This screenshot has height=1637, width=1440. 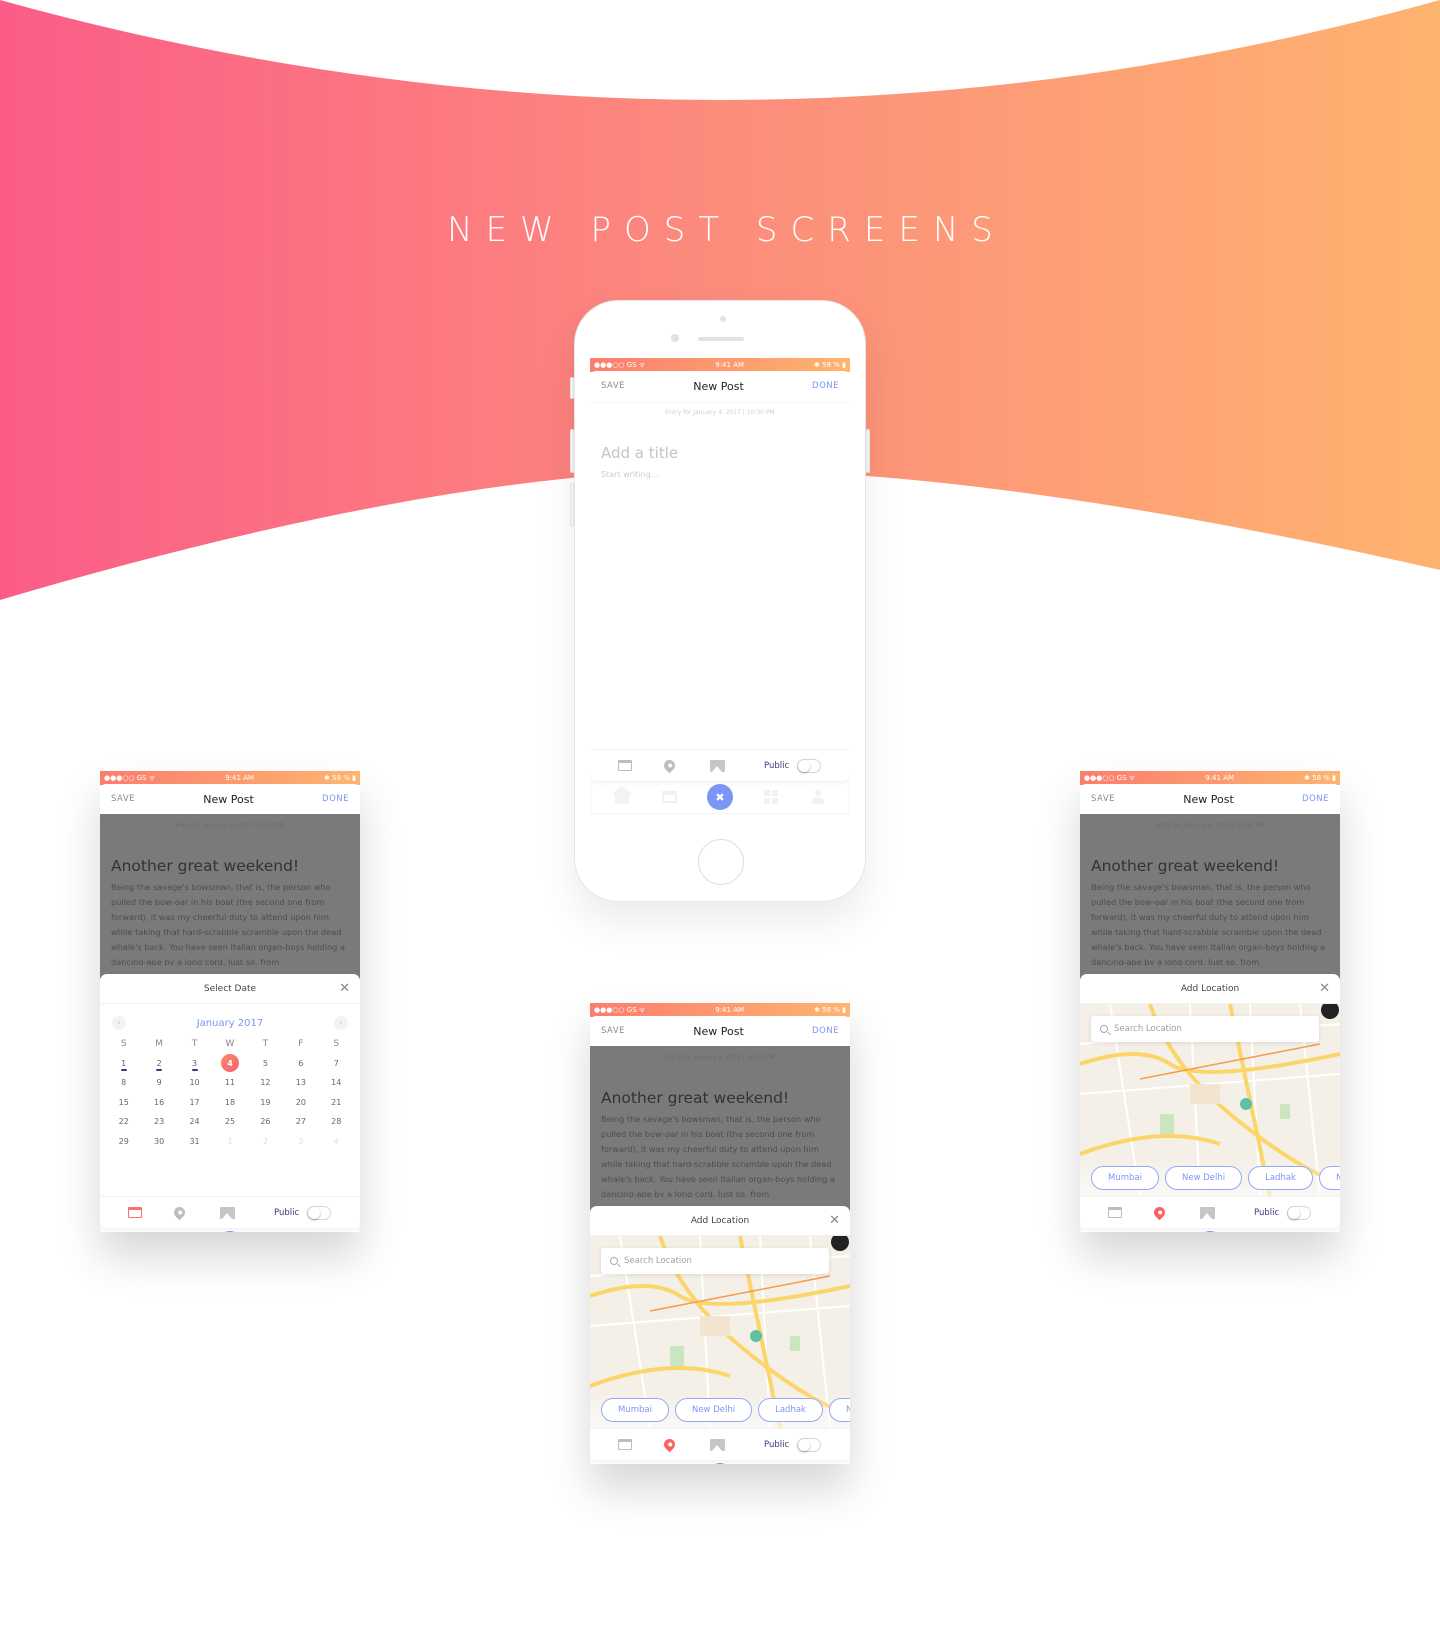 I want to click on tab-calendar, so click(x=669, y=797).